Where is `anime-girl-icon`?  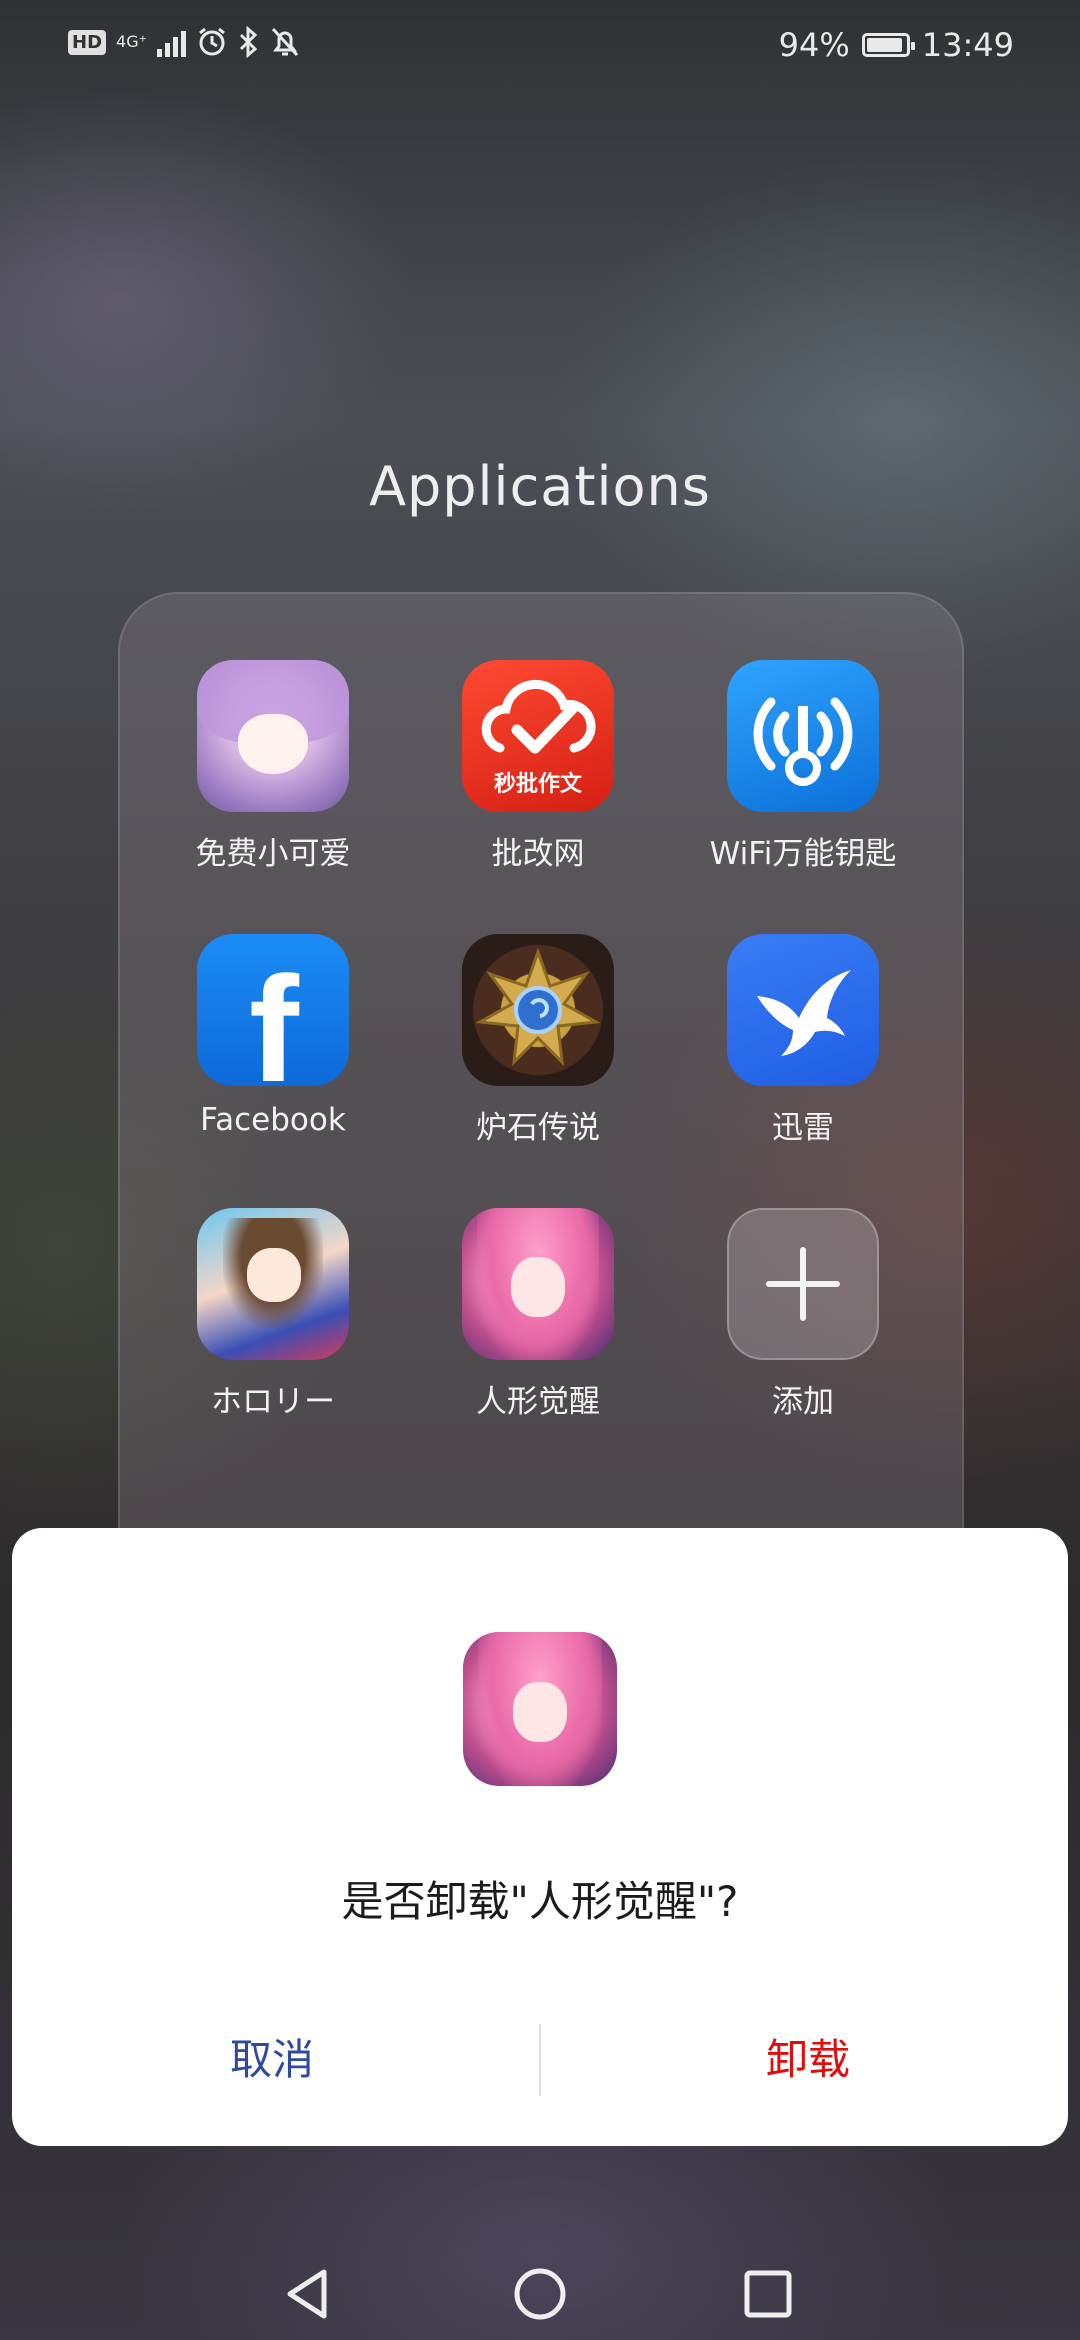
anime-girl-icon is located at coordinates (273, 736).